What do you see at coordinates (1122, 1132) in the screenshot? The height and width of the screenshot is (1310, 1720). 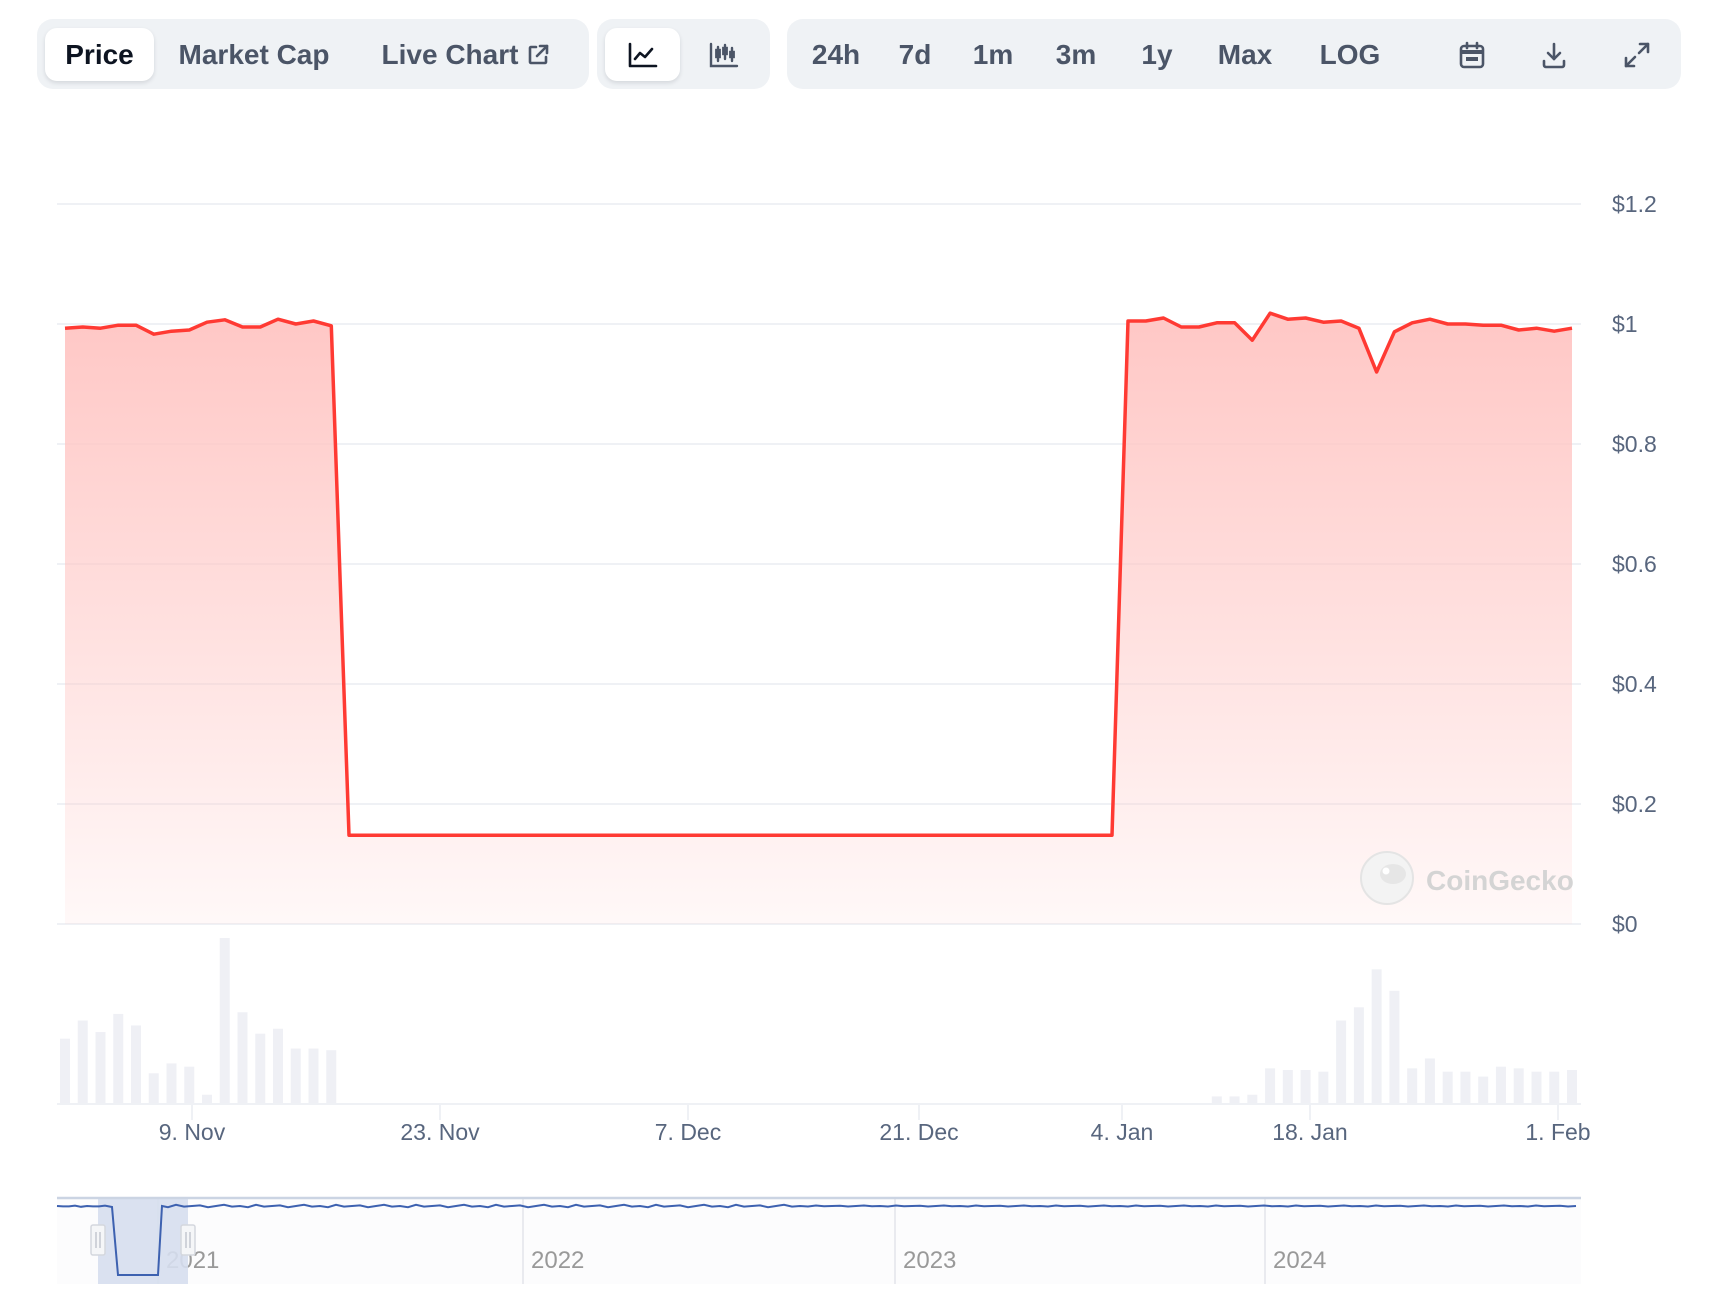 I see `x-tick-label: 4. Jan` at bounding box center [1122, 1132].